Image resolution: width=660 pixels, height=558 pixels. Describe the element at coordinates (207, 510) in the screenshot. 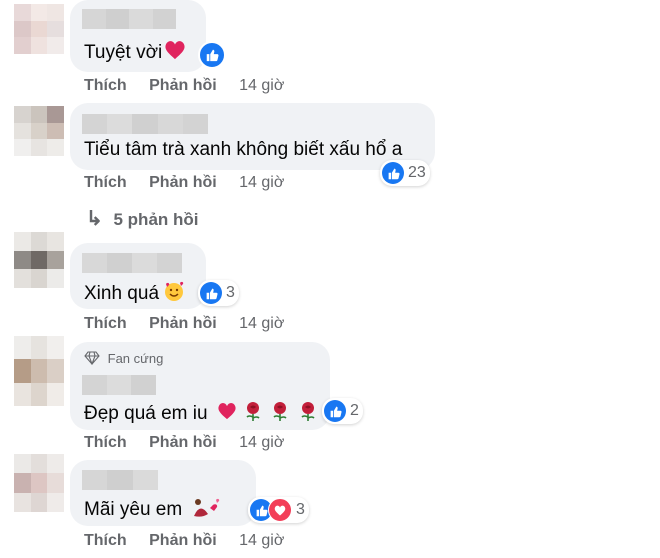

I see `dancer-hearts-emoji` at that location.